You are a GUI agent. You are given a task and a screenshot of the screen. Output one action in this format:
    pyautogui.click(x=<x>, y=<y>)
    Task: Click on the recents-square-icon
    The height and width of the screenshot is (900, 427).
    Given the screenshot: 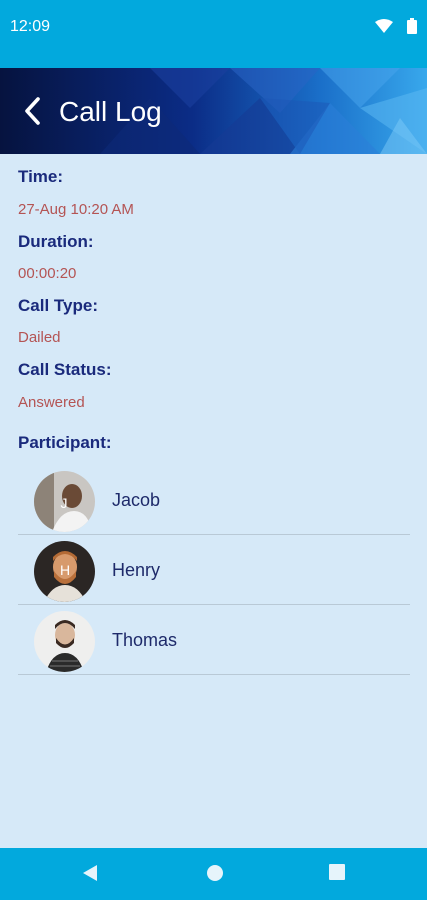 What is the action you would take?
    pyautogui.click(x=337, y=872)
    